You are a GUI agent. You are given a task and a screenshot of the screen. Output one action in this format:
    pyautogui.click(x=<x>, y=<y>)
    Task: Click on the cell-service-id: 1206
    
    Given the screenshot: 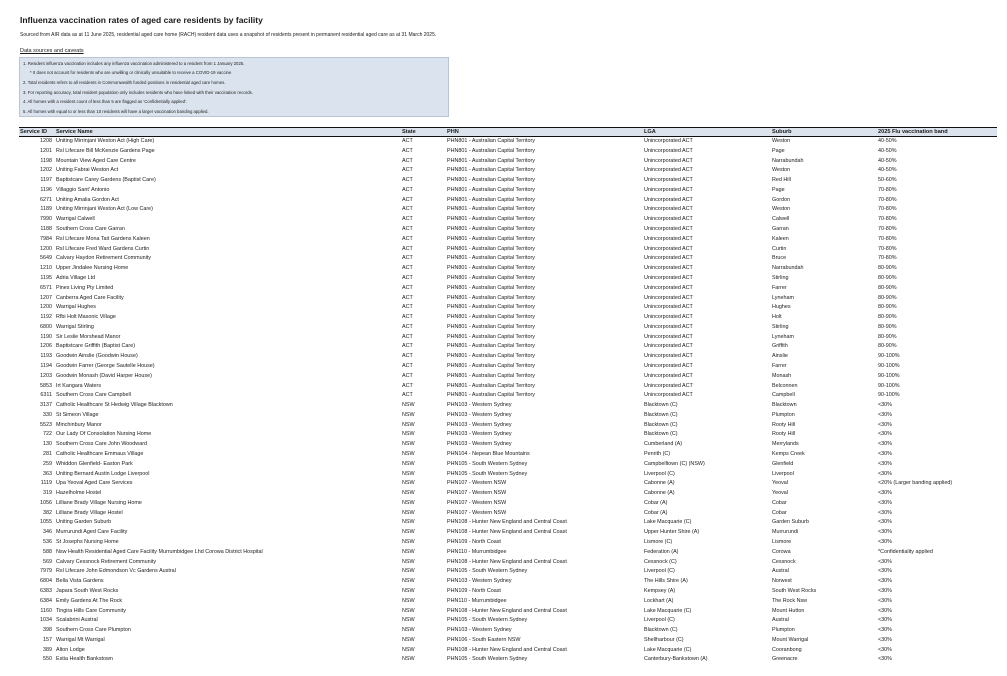 What is the action you would take?
    pyautogui.click(x=46, y=346)
    